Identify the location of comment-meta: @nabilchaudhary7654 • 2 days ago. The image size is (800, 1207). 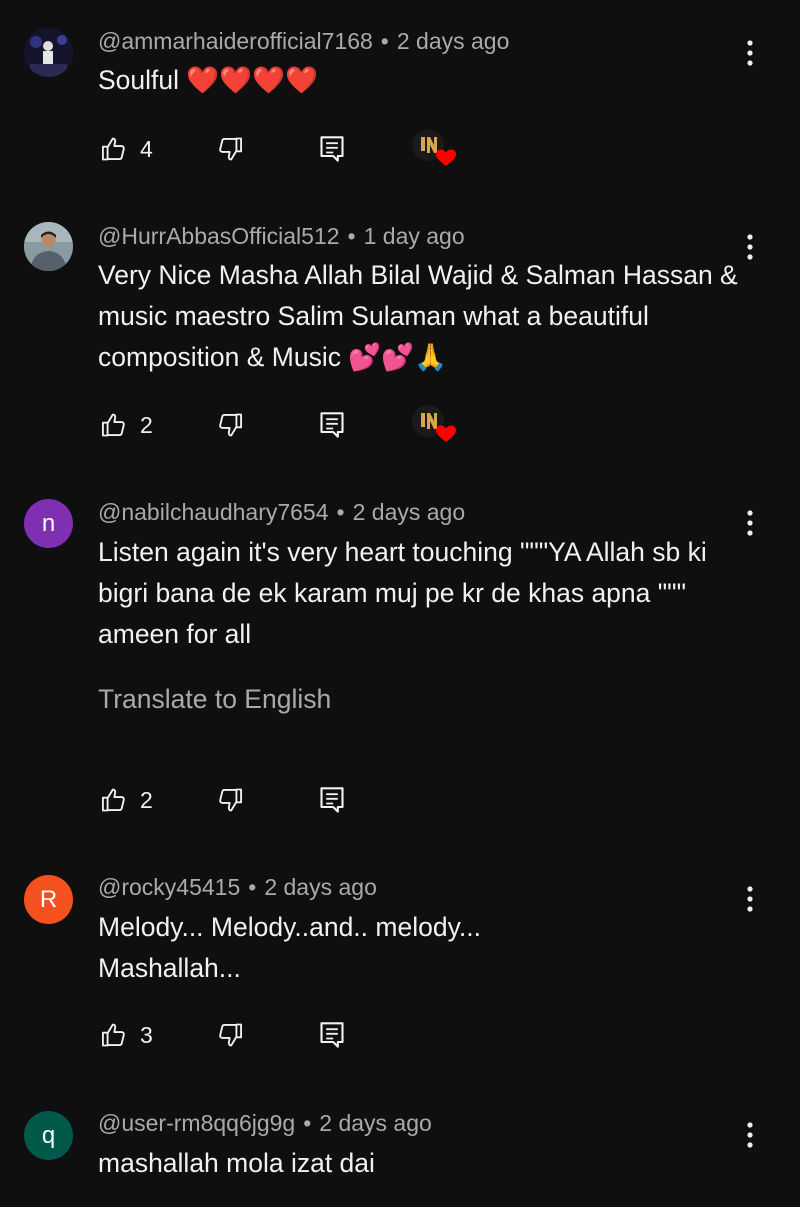
(281, 512).